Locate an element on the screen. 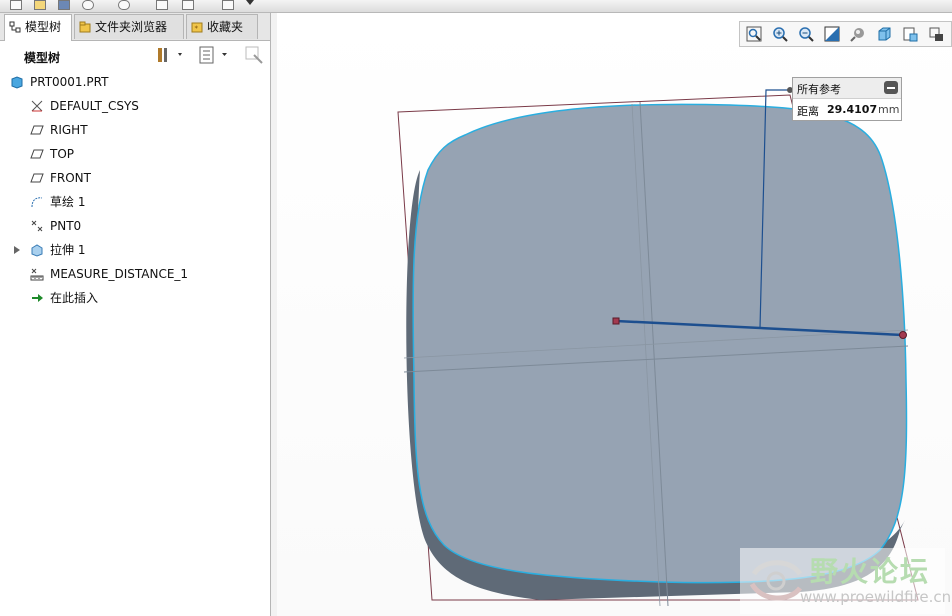 The width and height of the screenshot is (952, 616). tools-icon is located at coordinates (171, 55).